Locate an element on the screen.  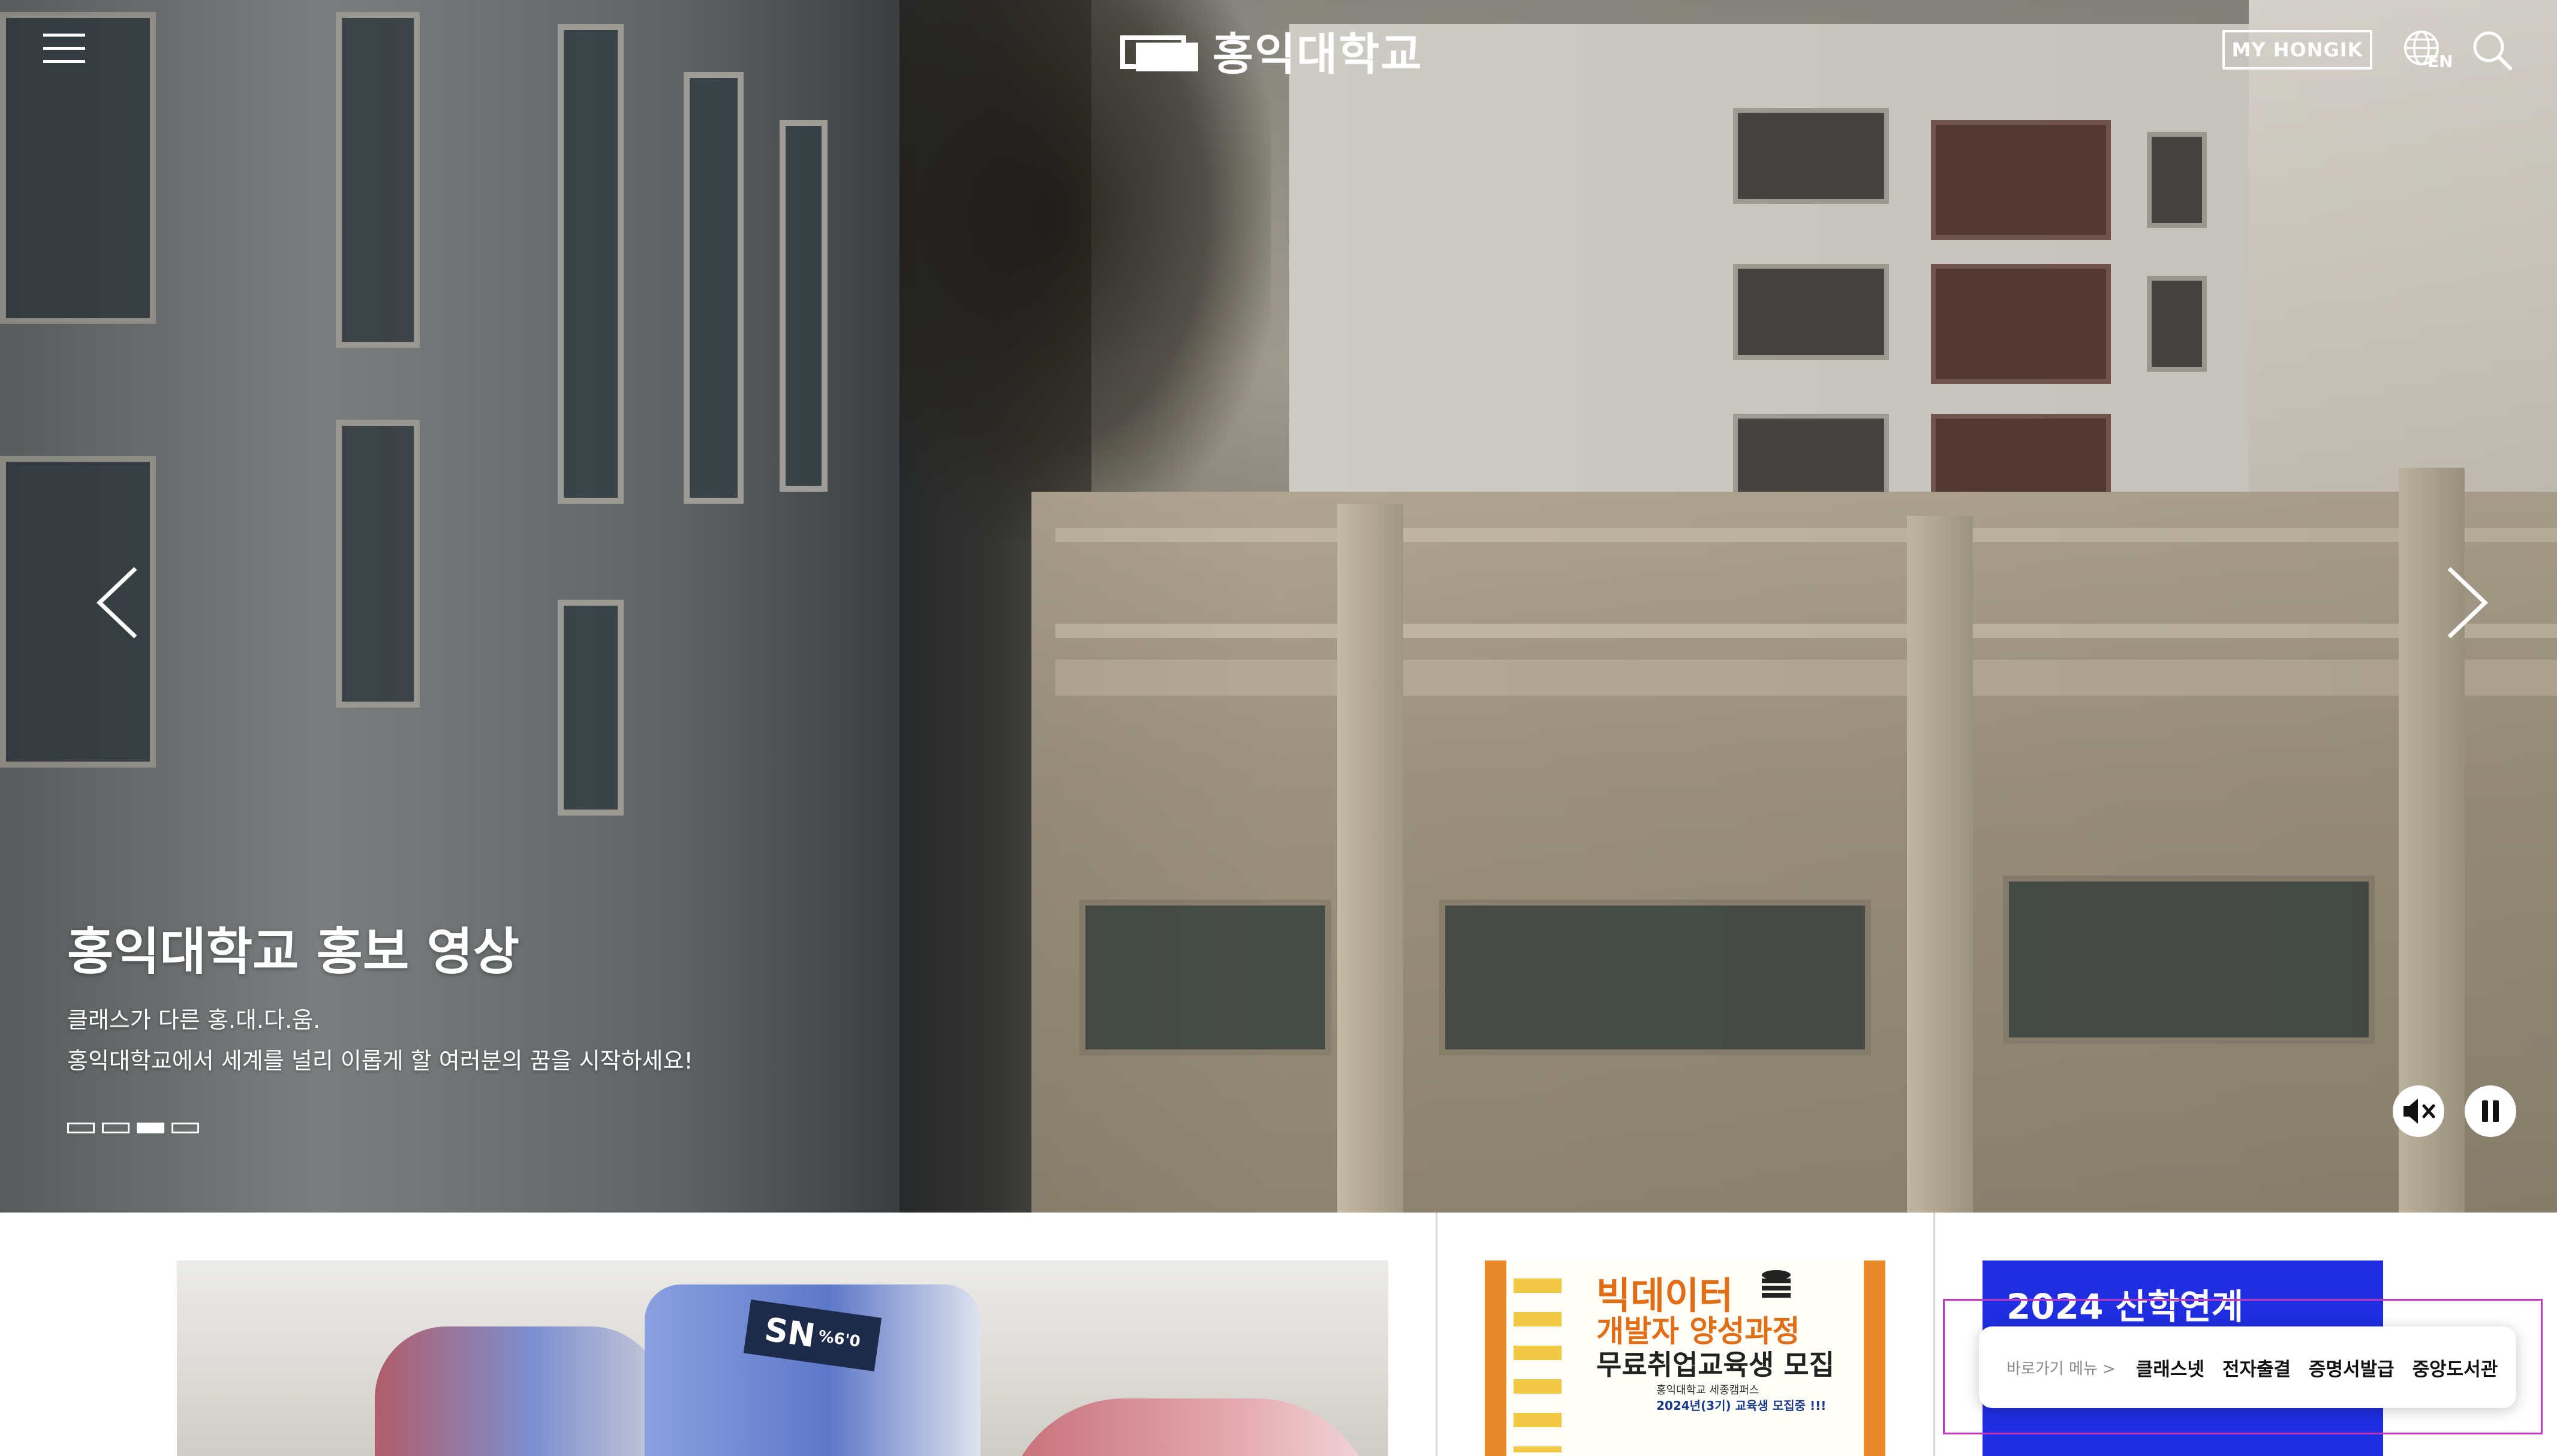
product-label-text: SN is located at coordinates (790, 1332).